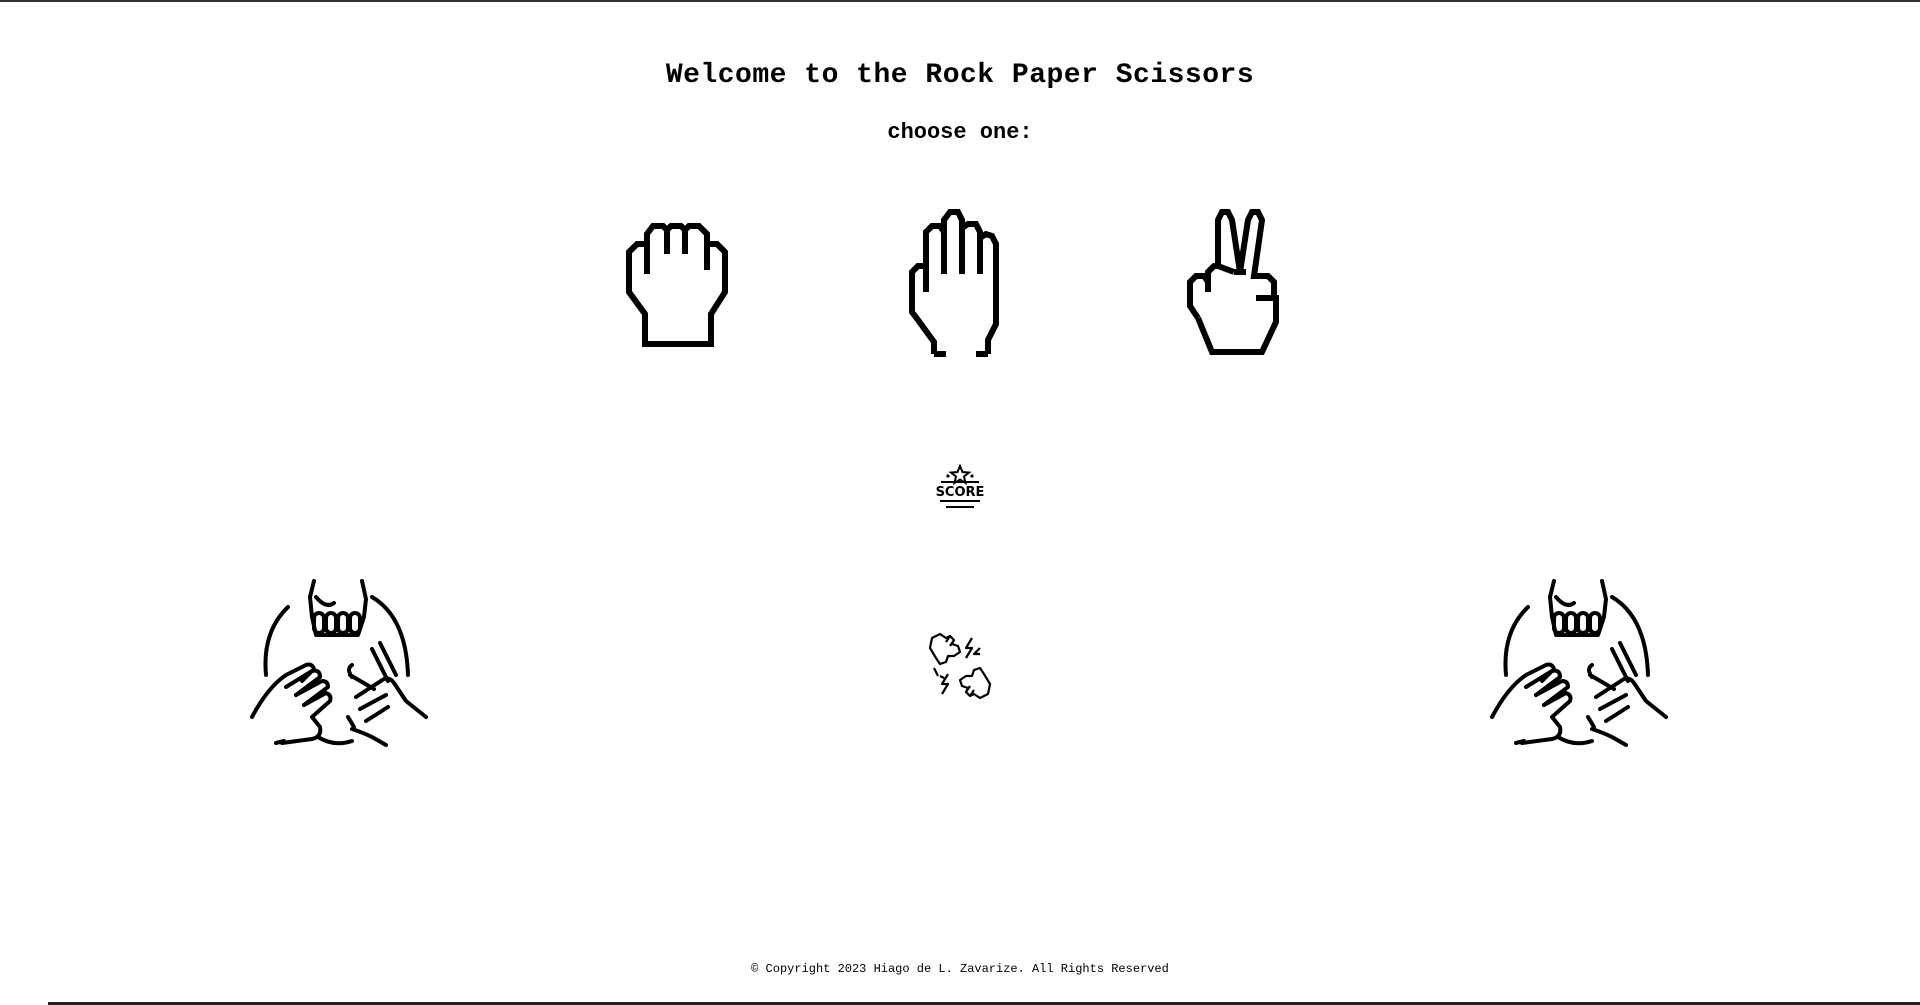  What do you see at coordinates (960, 666) in the screenshot?
I see `fist-bump-versus-icon` at bounding box center [960, 666].